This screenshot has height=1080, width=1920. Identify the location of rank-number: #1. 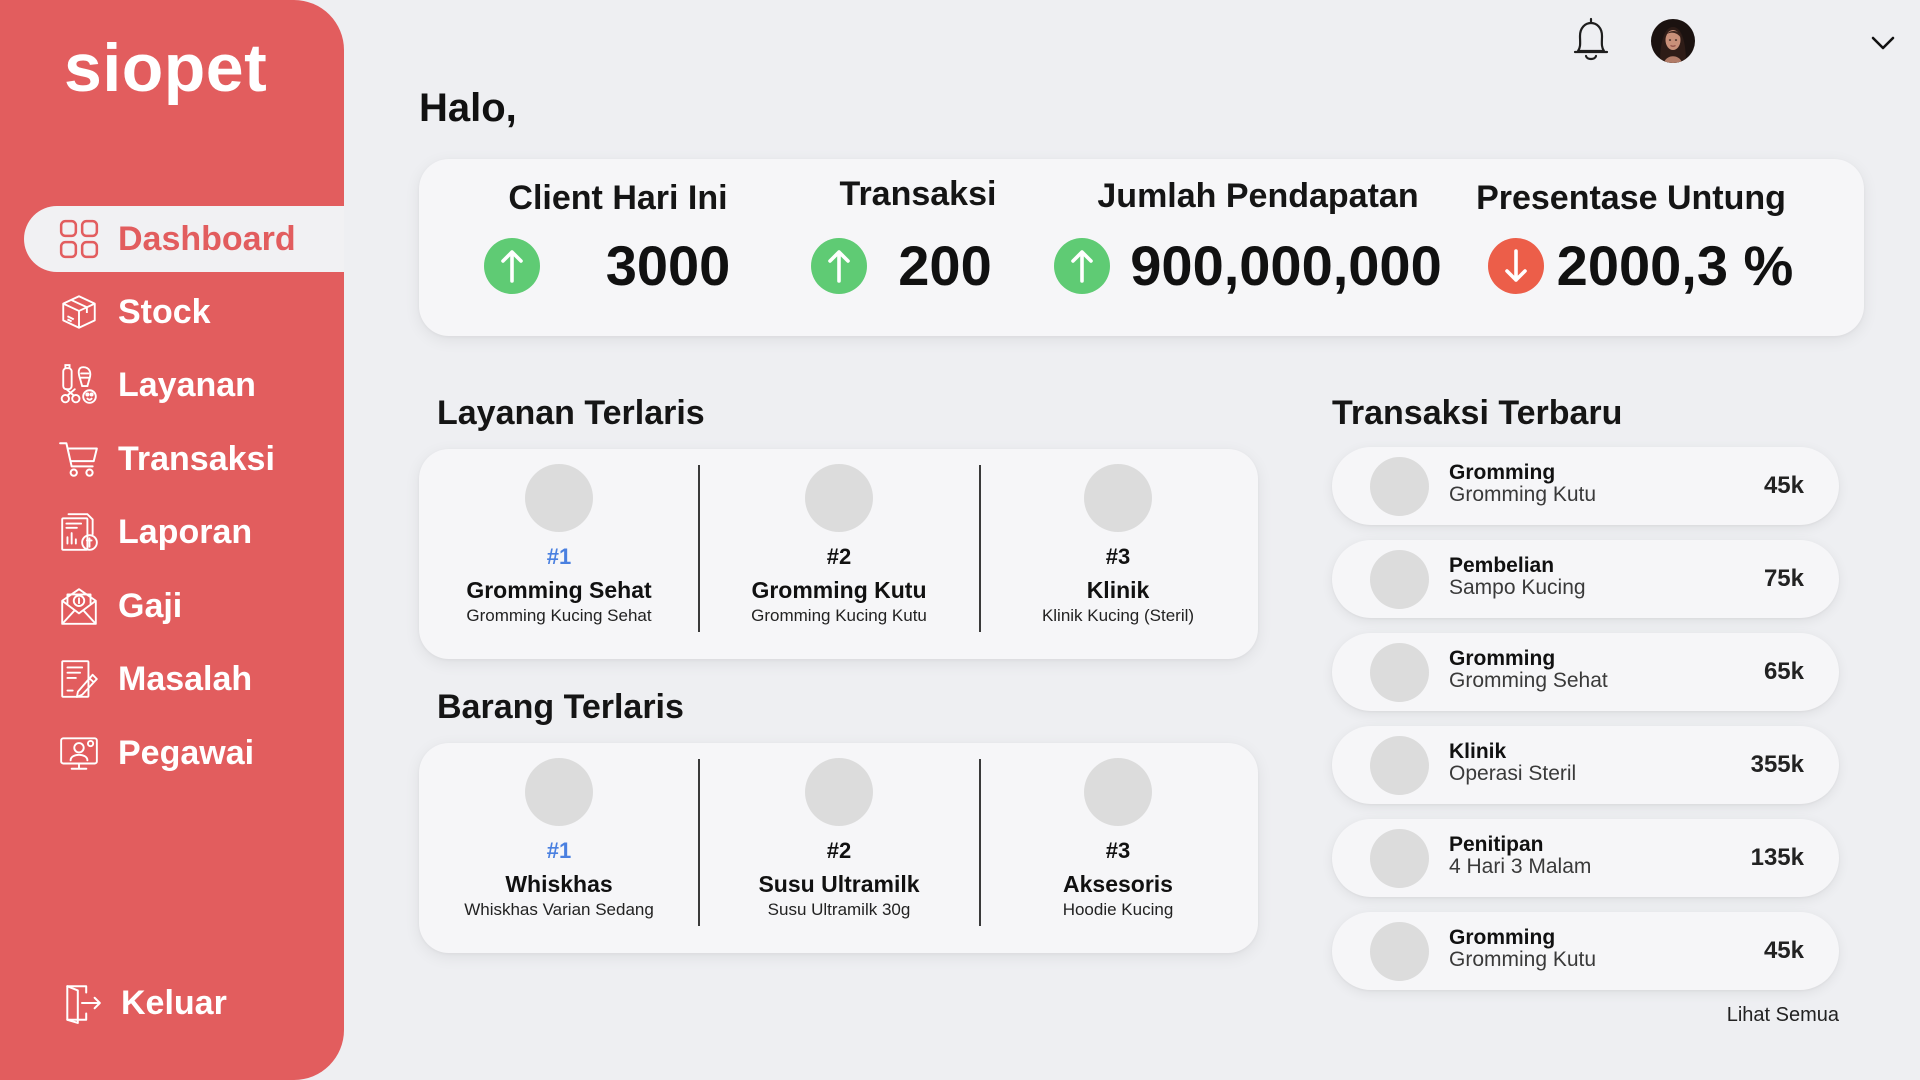
(559, 556).